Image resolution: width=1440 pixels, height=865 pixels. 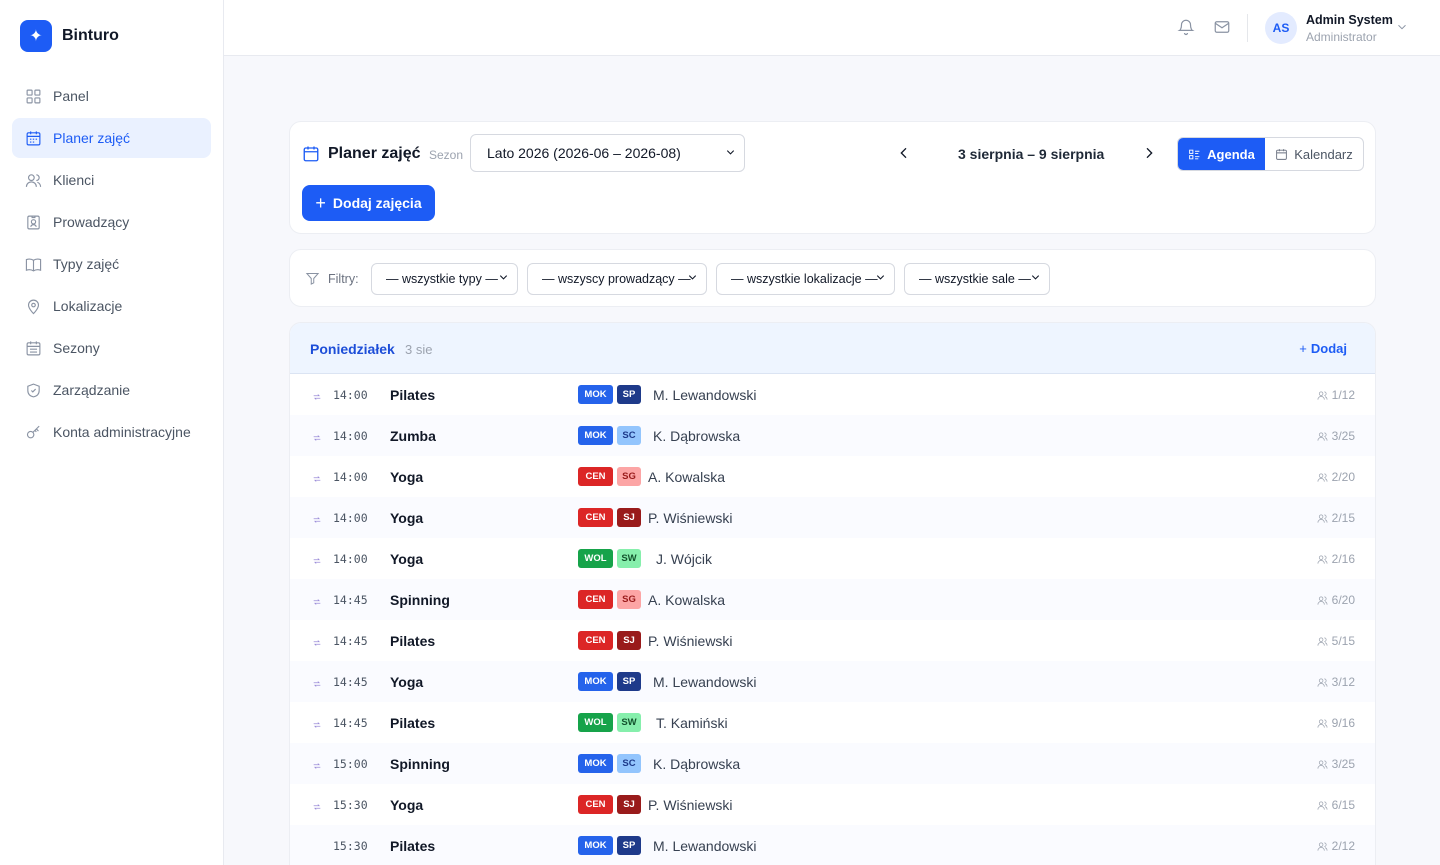 I want to click on sidebar-item-klienci: Klienci, so click(x=111, y=180).